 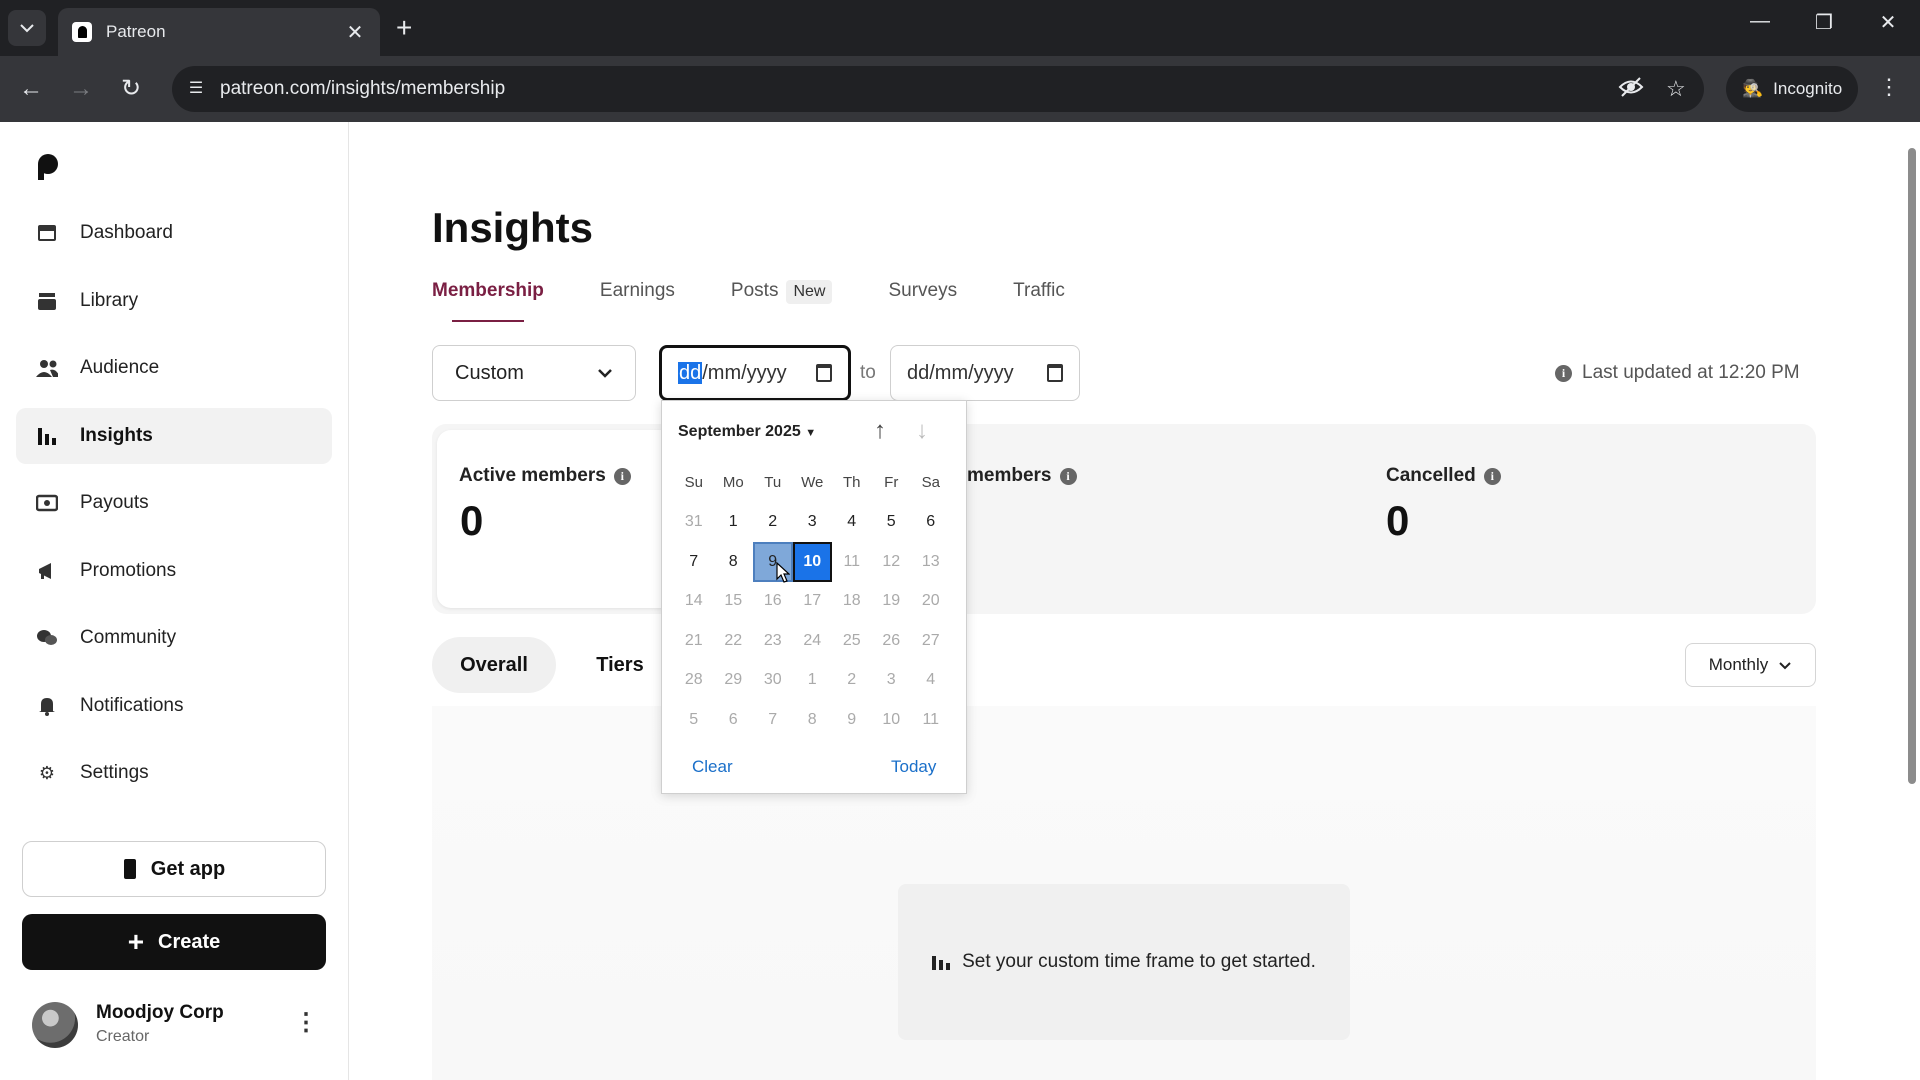 What do you see at coordinates (488, 302) in the screenshot?
I see `tab-membership: Membership` at bounding box center [488, 302].